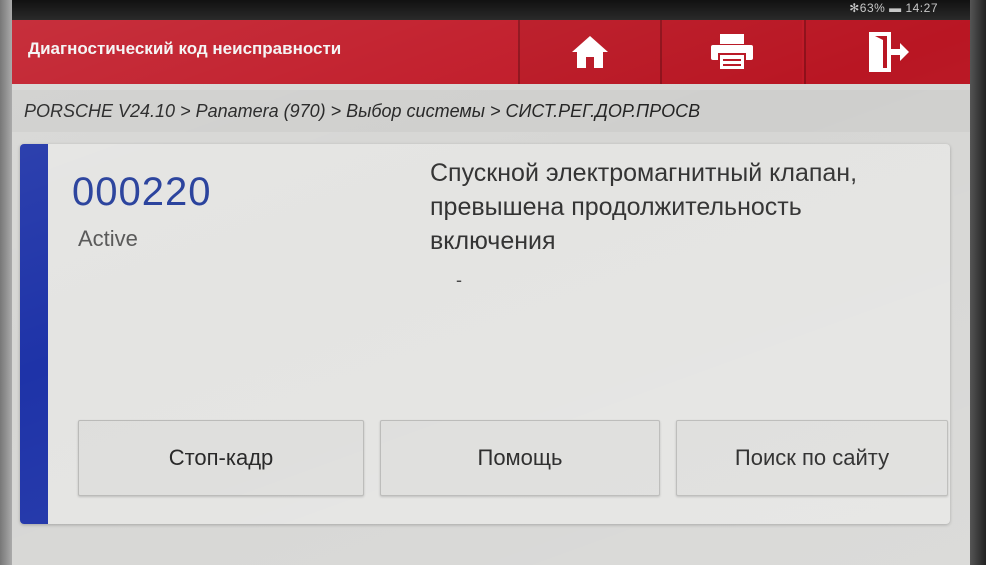 This screenshot has height=565, width=986. I want to click on device-bezel-top: ✻63% ▬ 14:27, so click(493, 10).